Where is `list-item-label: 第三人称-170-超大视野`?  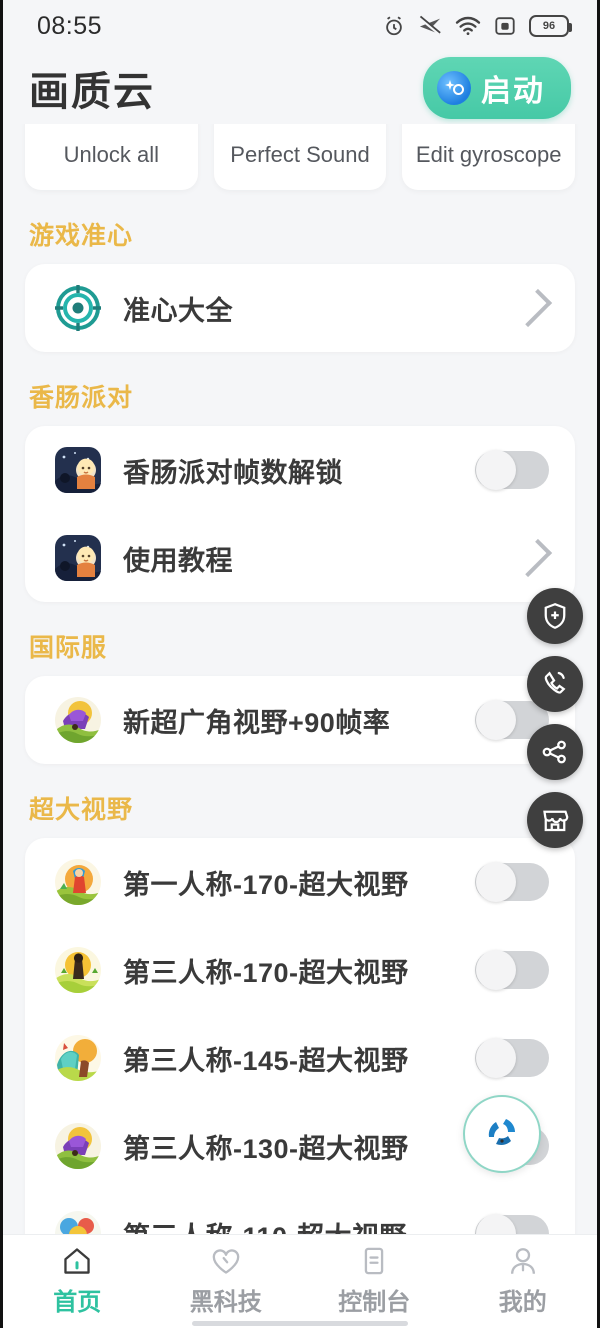 list-item-label: 第三人称-170-超大视野 is located at coordinates (266, 972).